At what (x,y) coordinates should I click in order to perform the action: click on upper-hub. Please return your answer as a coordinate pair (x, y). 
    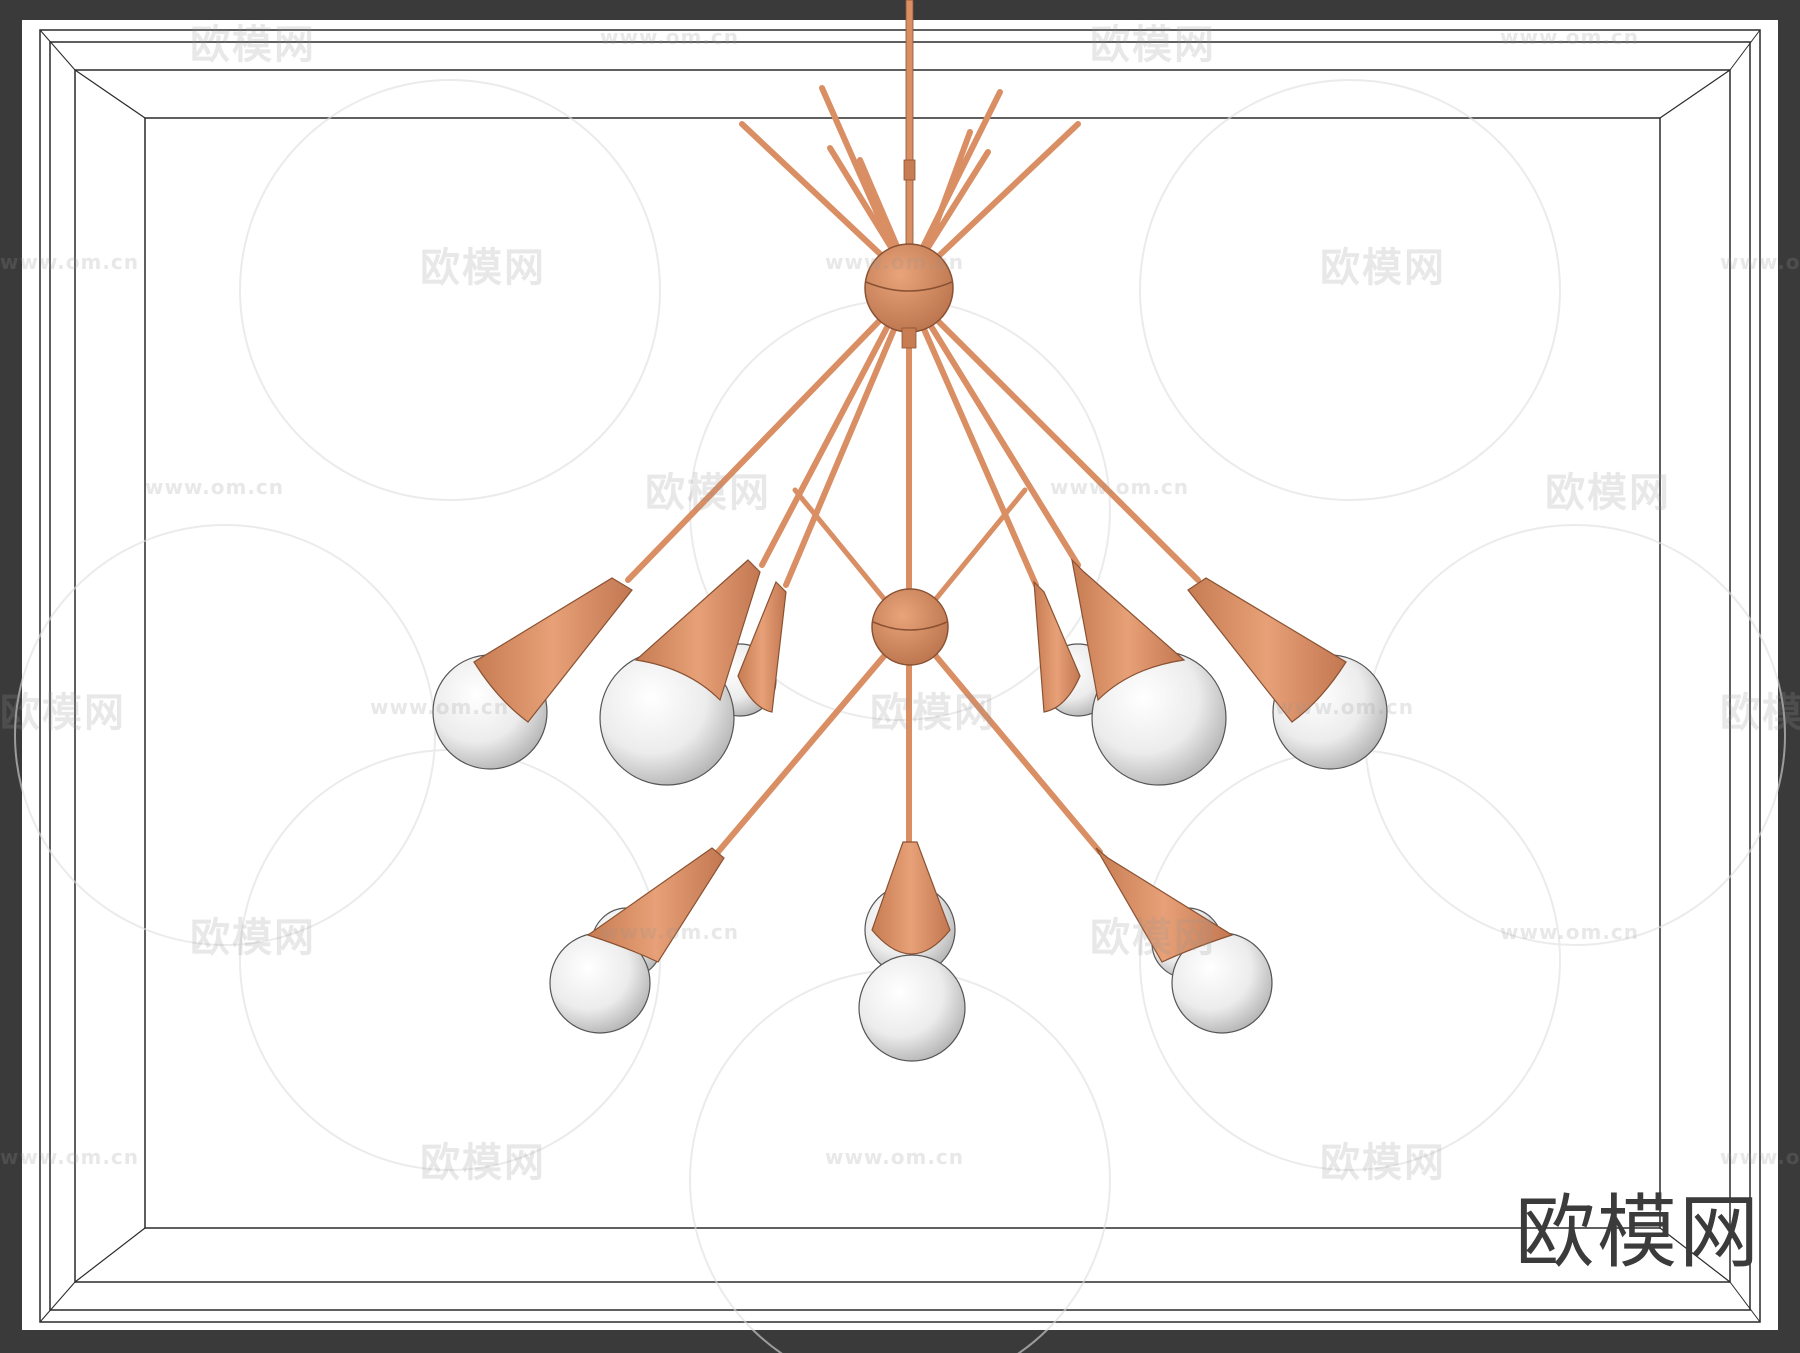
    Looking at the image, I should click on (909, 288).